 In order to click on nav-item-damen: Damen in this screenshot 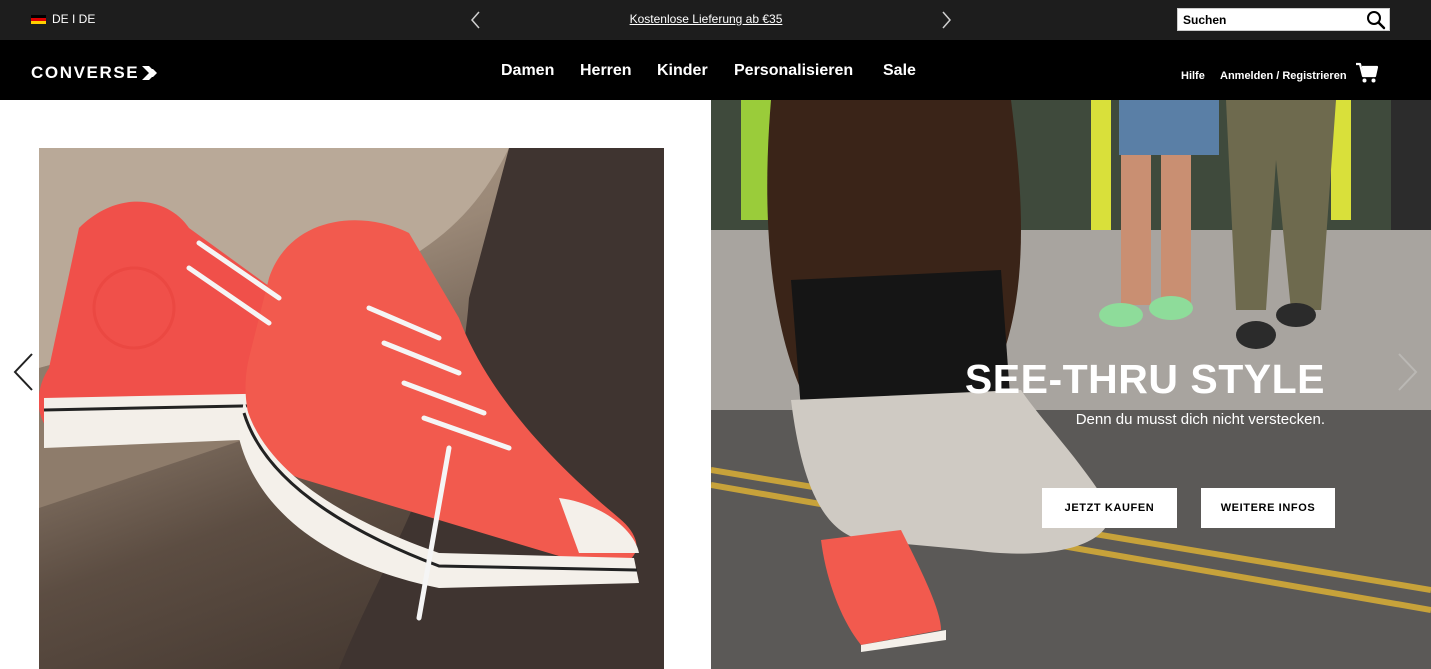, I will do `click(527, 71)`.